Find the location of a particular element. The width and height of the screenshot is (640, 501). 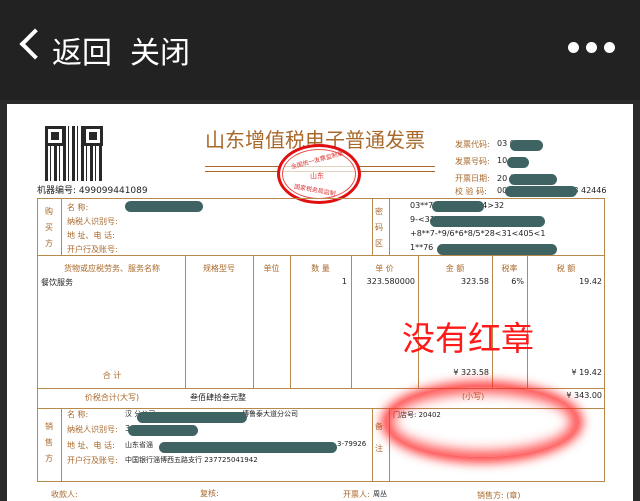

item-name: 餐饮服务 is located at coordinates (57, 282).